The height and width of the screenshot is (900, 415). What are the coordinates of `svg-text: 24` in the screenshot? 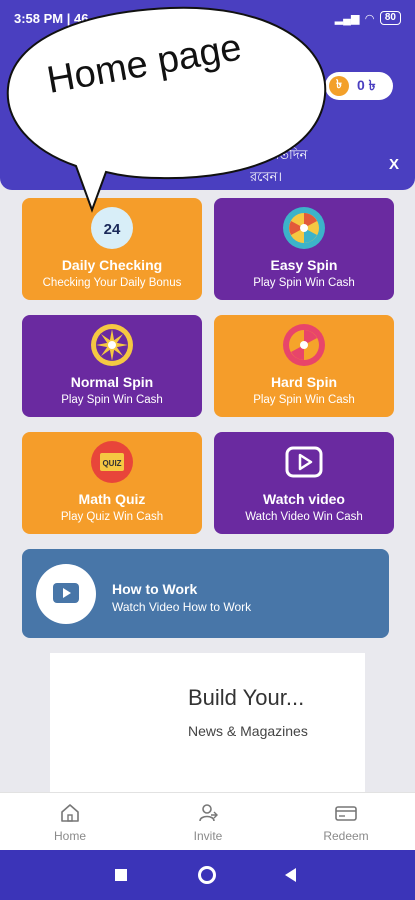 It's located at (112, 229).